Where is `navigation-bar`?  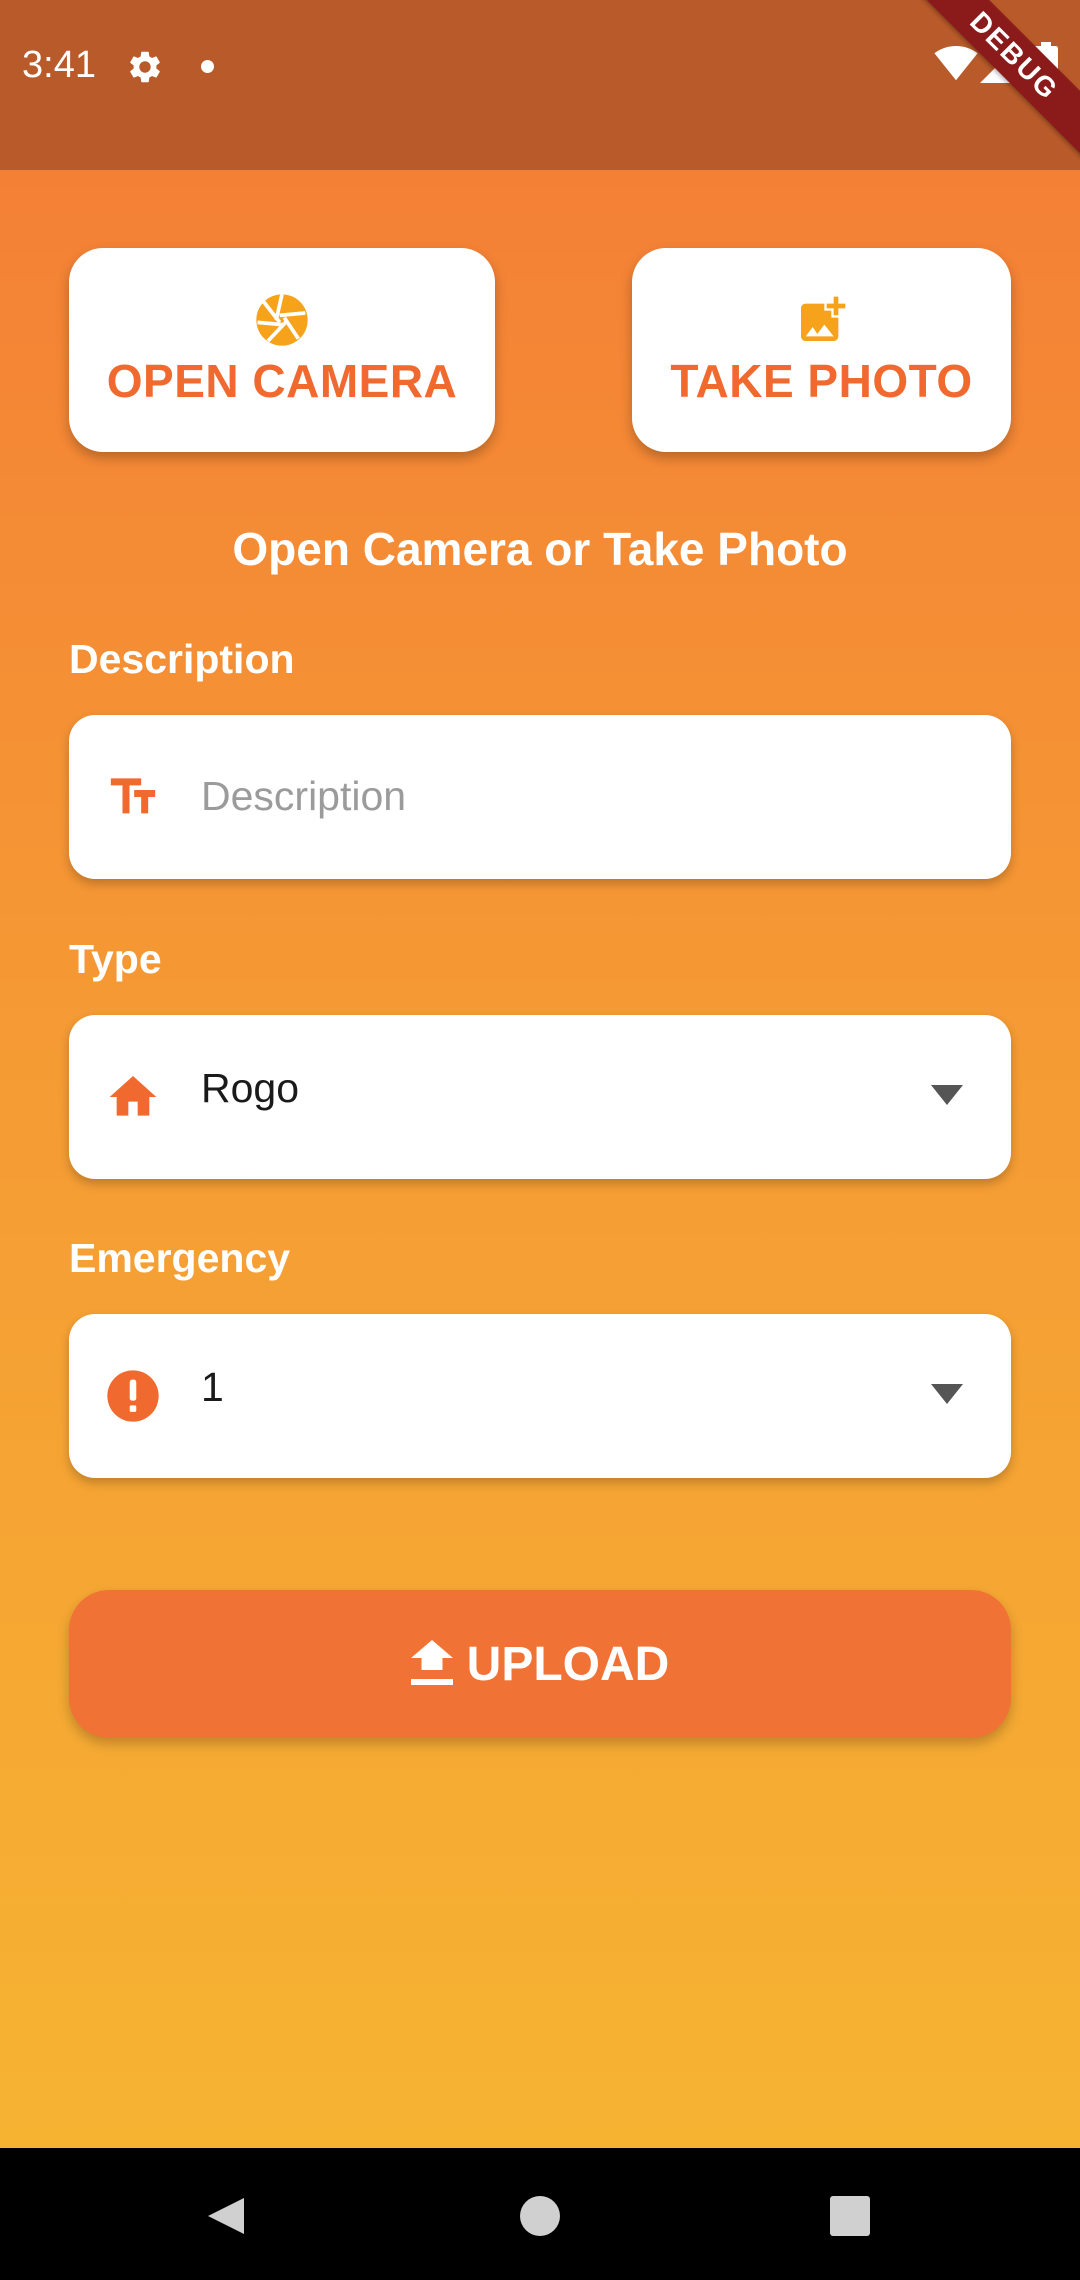
navigation-bar is located at coordinates (540, 2214).